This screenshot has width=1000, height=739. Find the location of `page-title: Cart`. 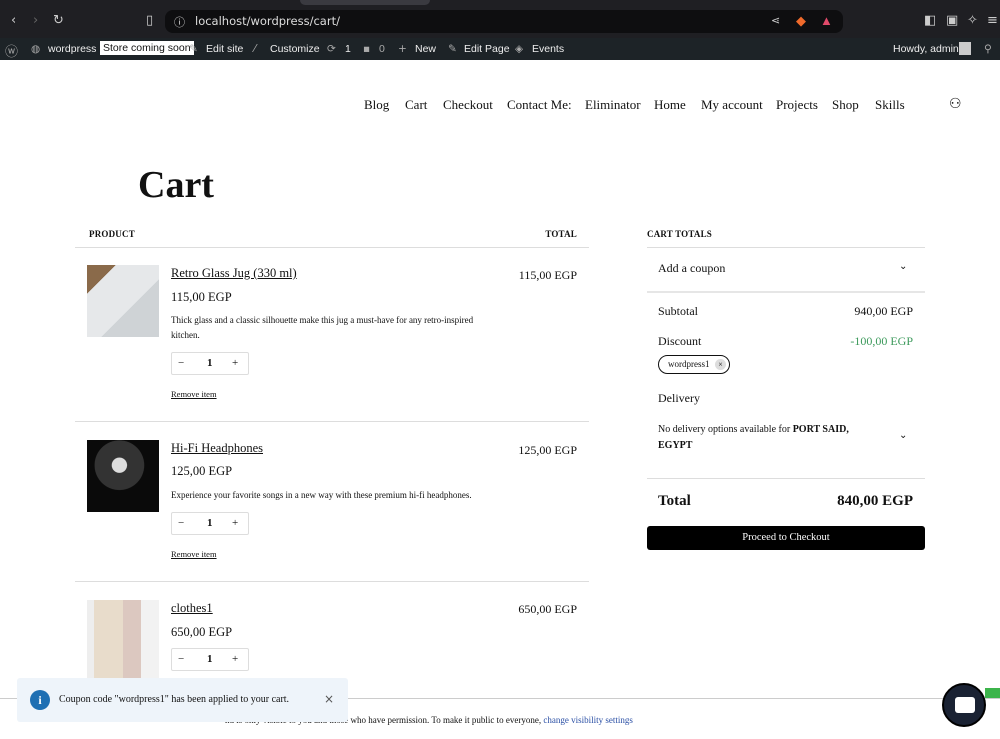

page-title: Cart is located at coordinates (176, 185).